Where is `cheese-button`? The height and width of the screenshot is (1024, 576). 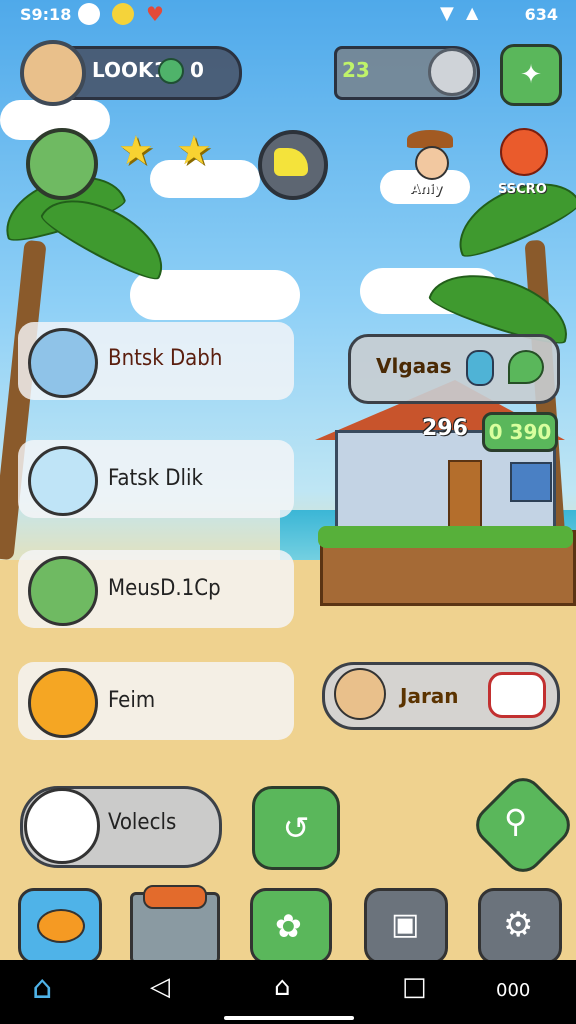 cheese-button is located at coordinates (293, 165).